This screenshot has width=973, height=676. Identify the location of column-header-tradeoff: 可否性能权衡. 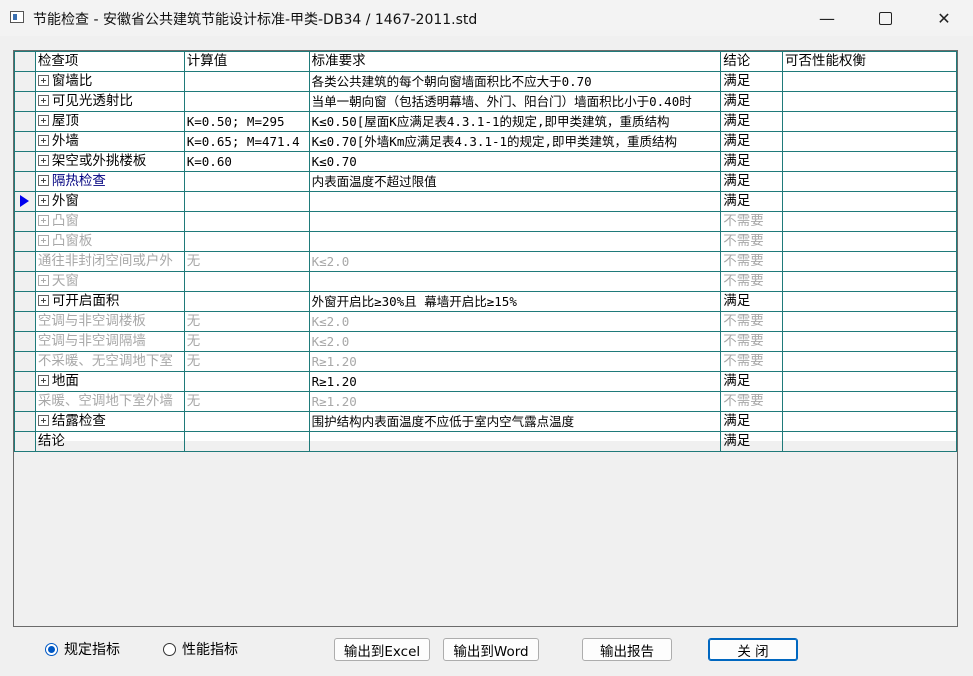
(869, 61).